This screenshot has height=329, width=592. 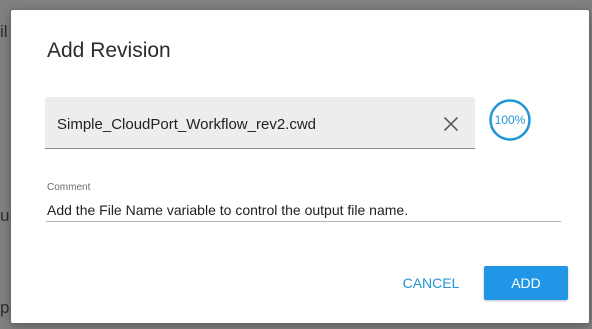 I want to click on file-name-value: Simple_CloudPort_Workflow_rev2.cwd, so click(x=186, y=124).